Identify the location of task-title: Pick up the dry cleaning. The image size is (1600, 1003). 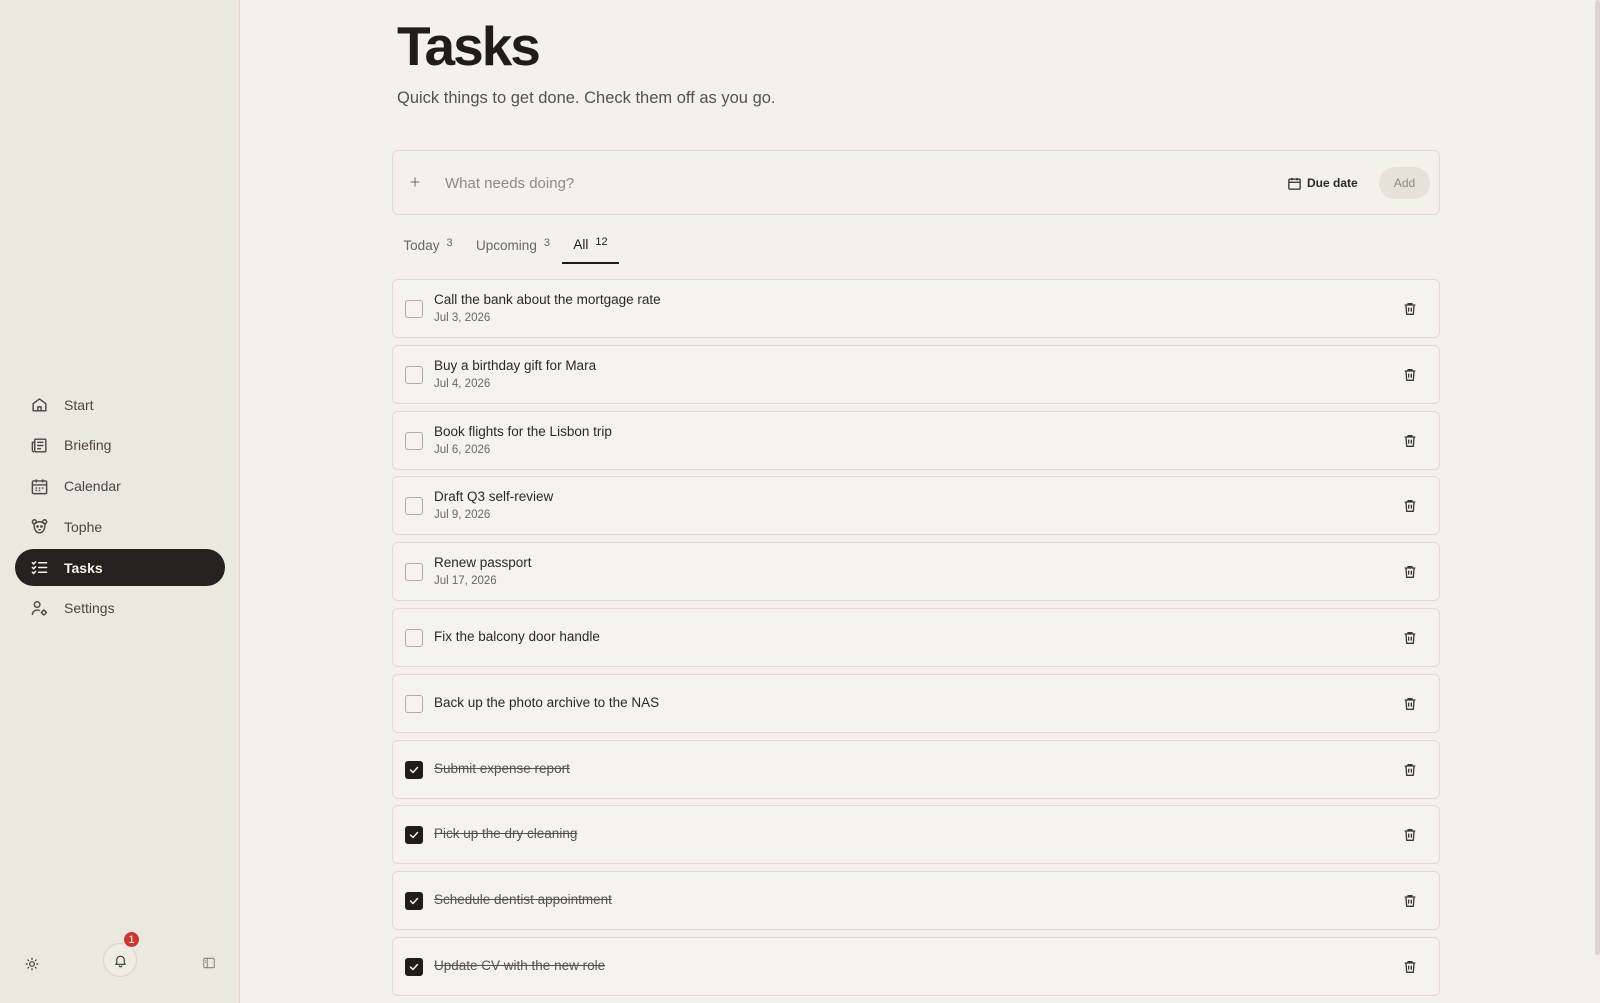
(506, 834).